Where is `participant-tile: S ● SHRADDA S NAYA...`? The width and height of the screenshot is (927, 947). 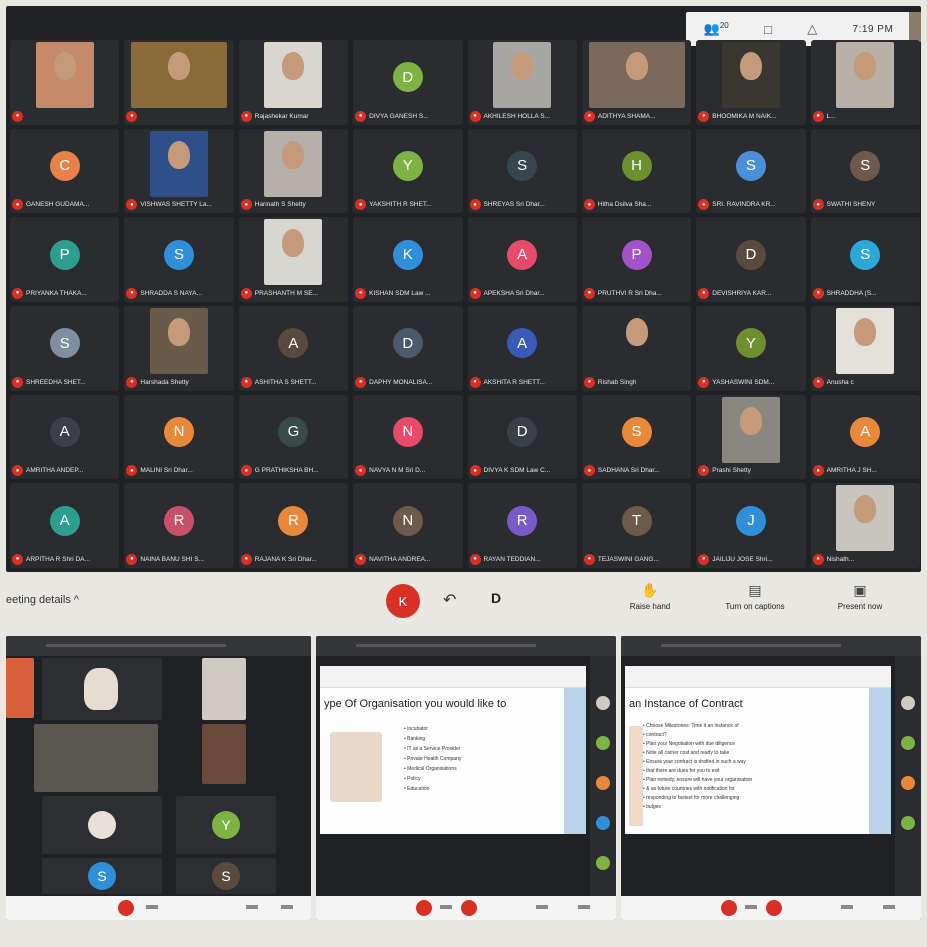
participant-tile: S ● SHRADDA S NAYA... is located at coordinates (179, 259).